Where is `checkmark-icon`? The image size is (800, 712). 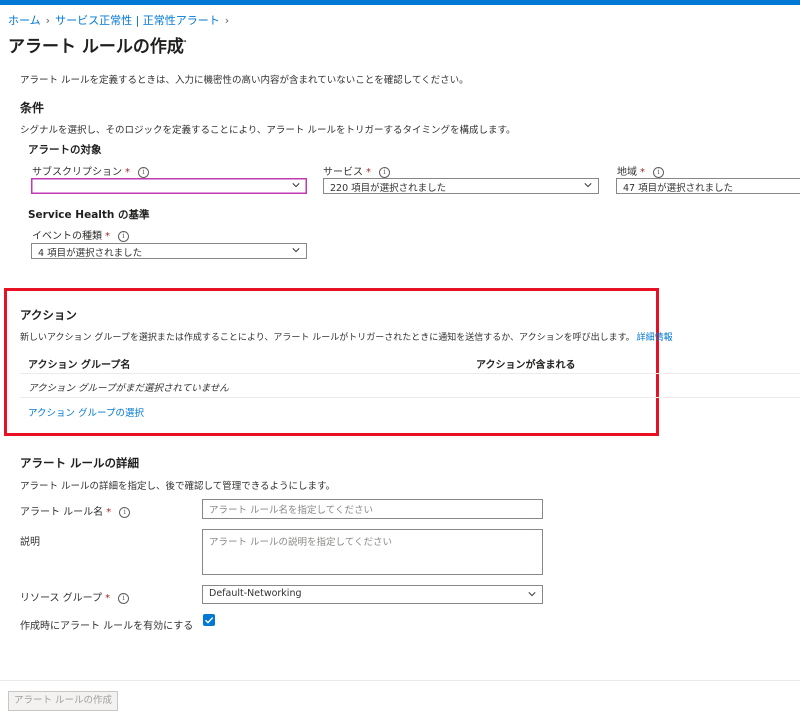 checkmark-icon is located at coordinates (209, 620).